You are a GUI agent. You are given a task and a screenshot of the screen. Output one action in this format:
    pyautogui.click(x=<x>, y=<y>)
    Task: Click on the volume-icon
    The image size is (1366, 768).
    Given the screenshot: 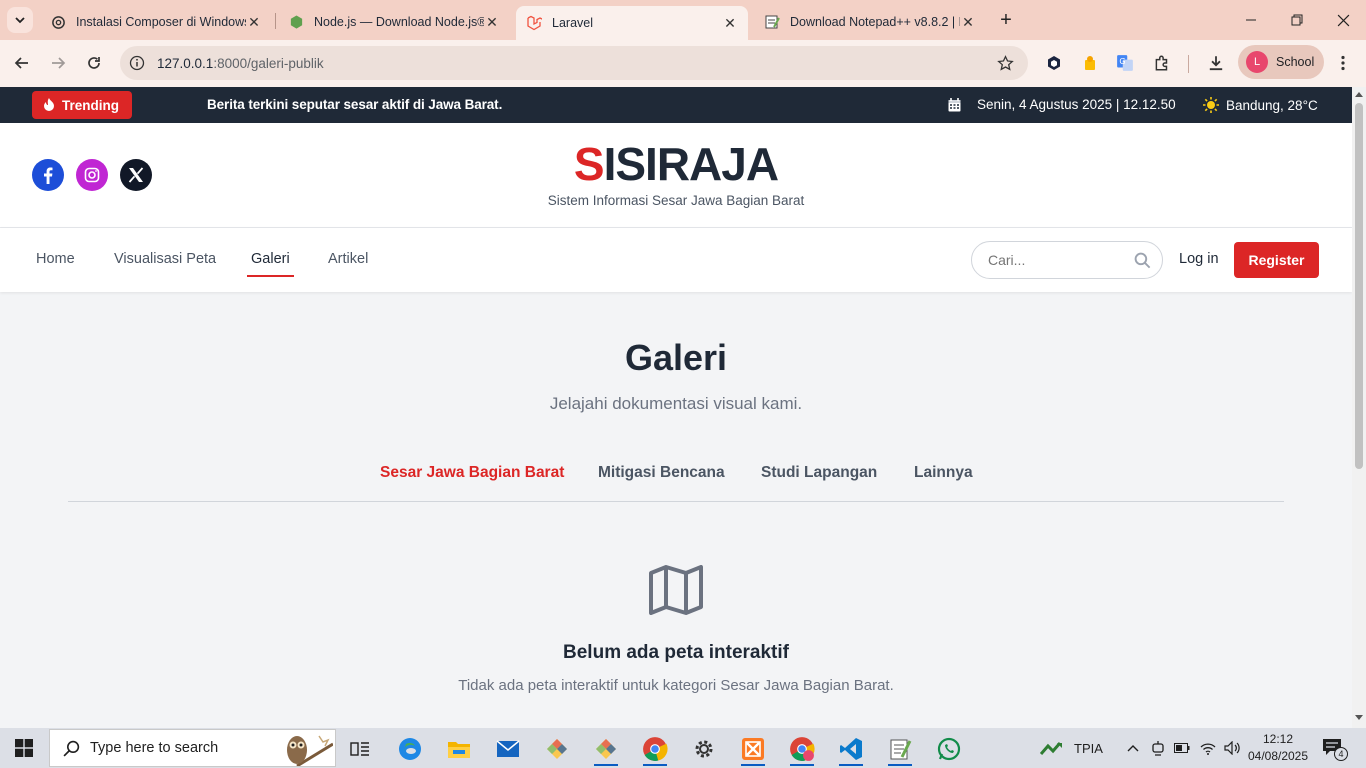 What is the action you would take?
    pyautogui.click(x=1232, y=748)
    